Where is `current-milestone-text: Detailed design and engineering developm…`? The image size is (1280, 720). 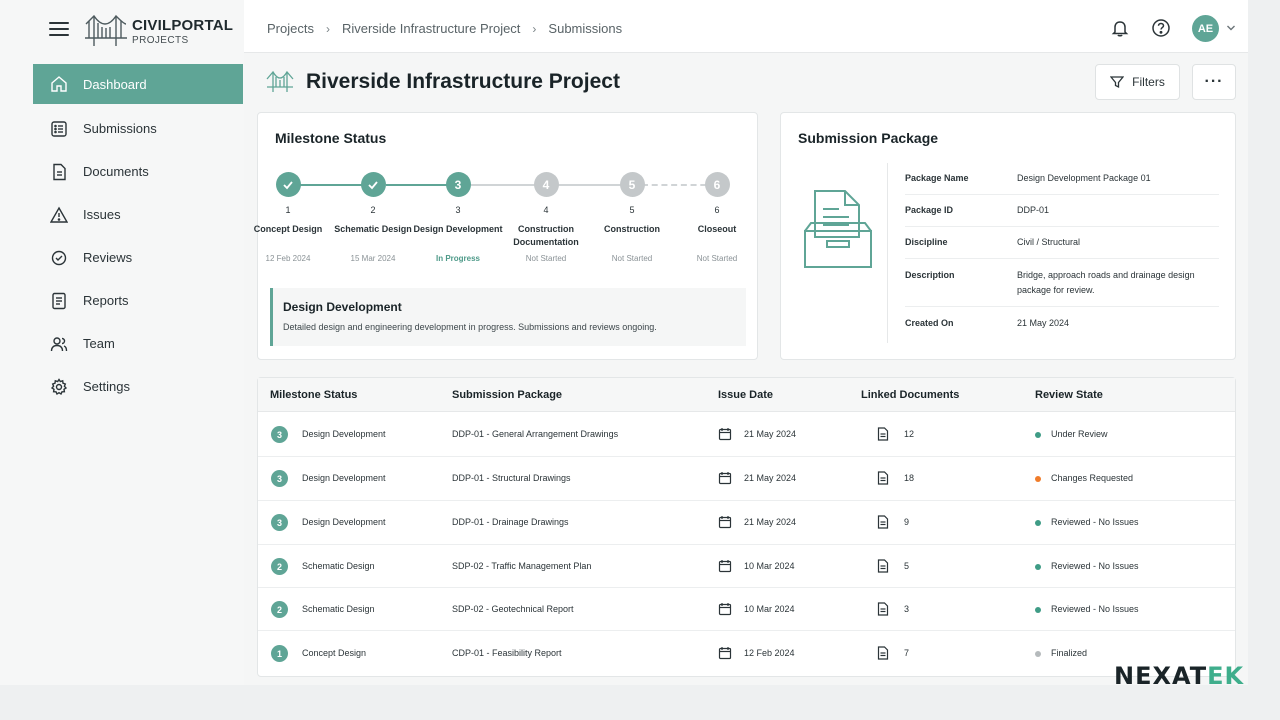
current-milestone-text: Detailed design and engineering developm… is located at coordinates (470, 327).